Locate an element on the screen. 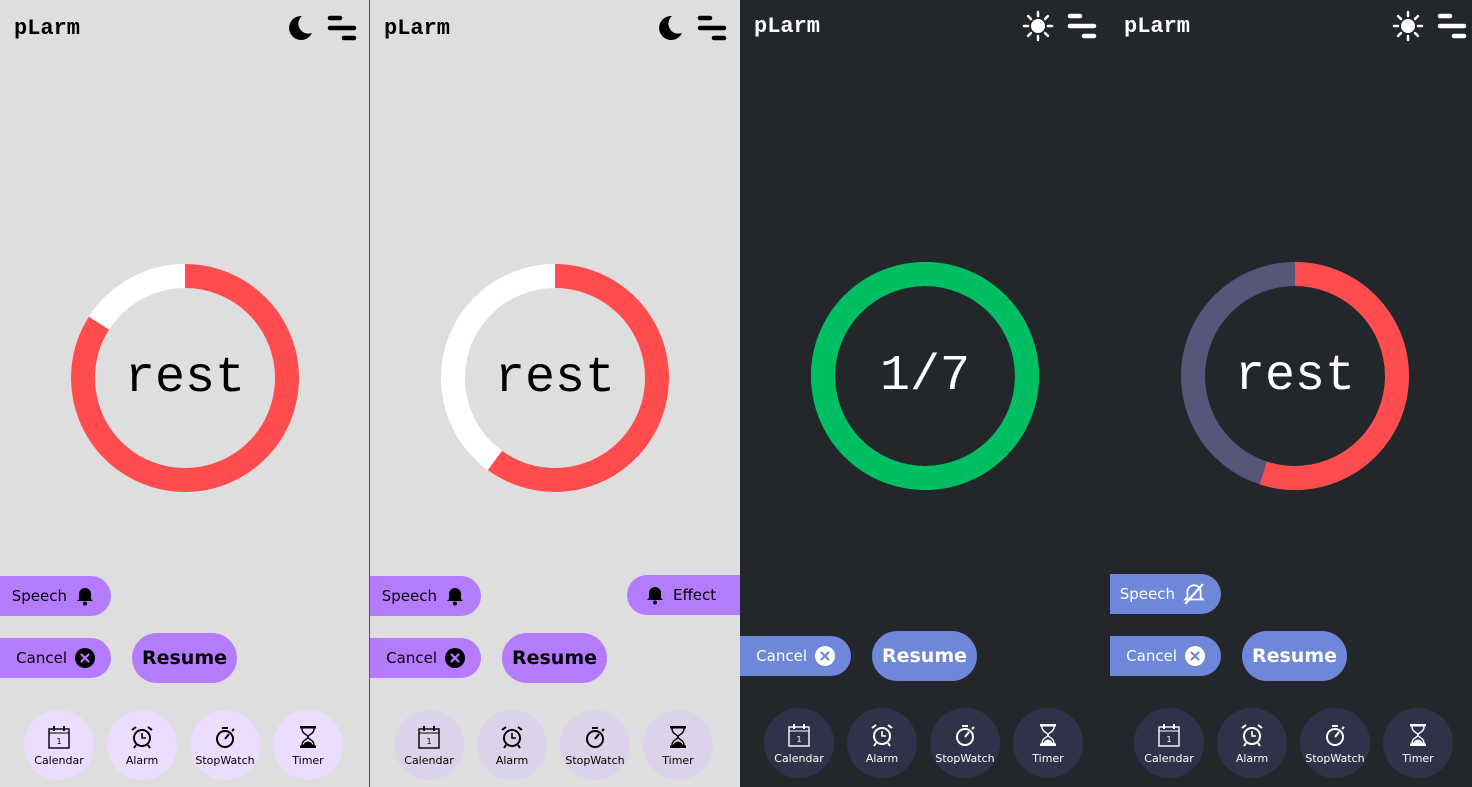  ring-label: 1/7 is located at coordinates (924, 376).